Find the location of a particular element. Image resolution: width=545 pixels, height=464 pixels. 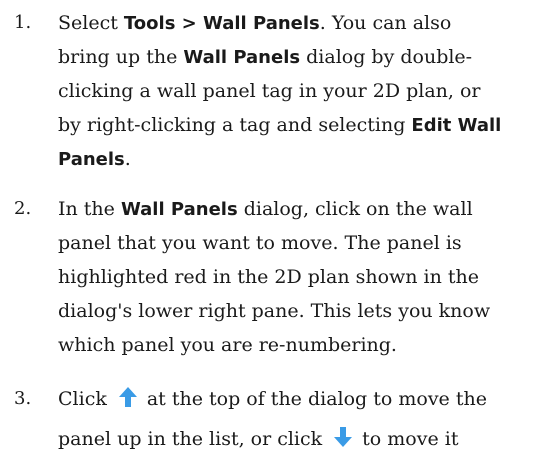

command-name: Edit Wall is located at coordinates (456, 125).